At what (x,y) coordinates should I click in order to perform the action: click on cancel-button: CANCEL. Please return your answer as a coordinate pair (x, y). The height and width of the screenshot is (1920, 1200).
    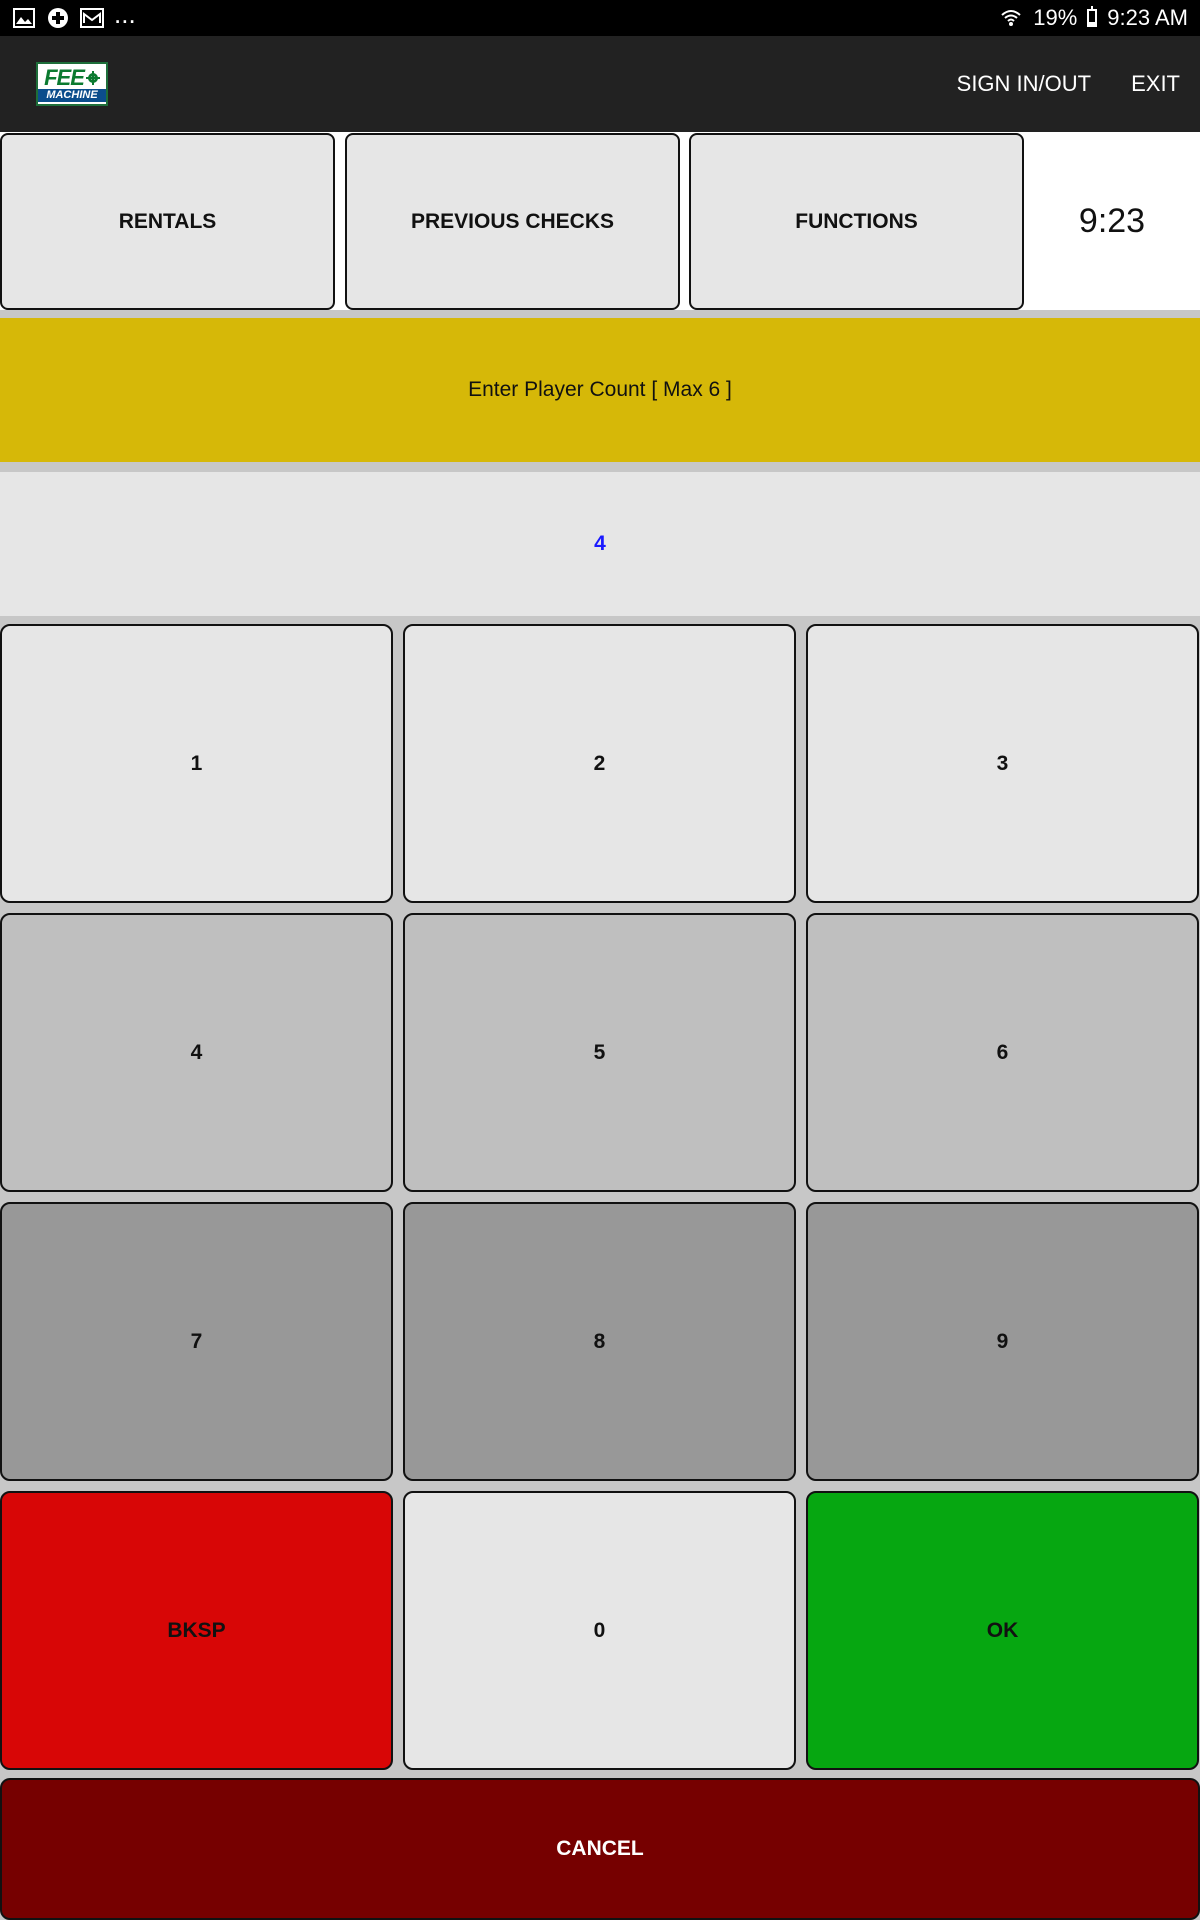
    Looking at the image, I should click on (600, 1849).